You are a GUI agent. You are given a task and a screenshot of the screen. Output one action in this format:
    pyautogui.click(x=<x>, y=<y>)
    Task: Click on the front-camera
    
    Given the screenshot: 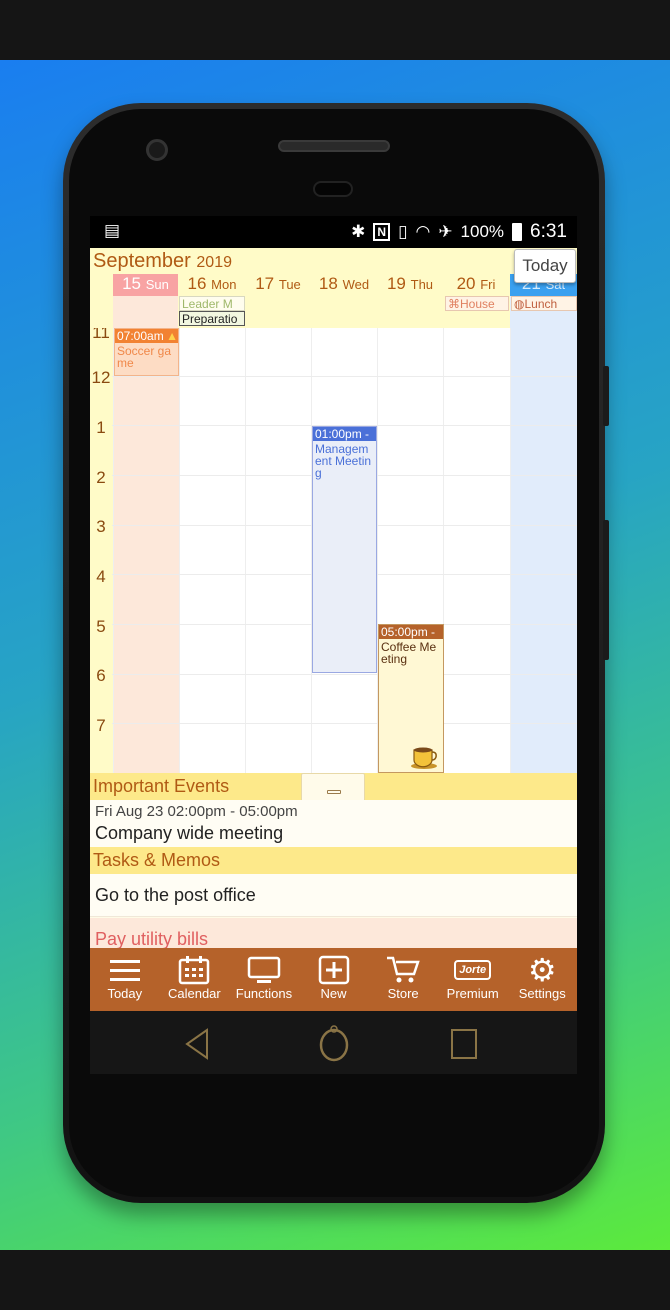 What is the action you would take?
    pyautogui.click(x=157, y=150)
    